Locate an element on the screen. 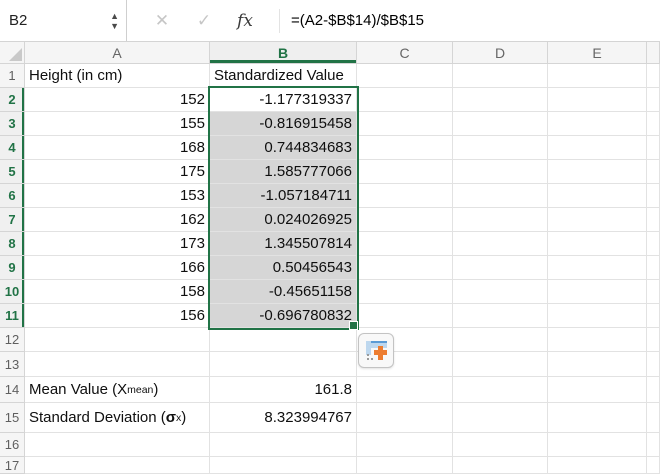  cell-D15 is located at coordinates (500, 418).